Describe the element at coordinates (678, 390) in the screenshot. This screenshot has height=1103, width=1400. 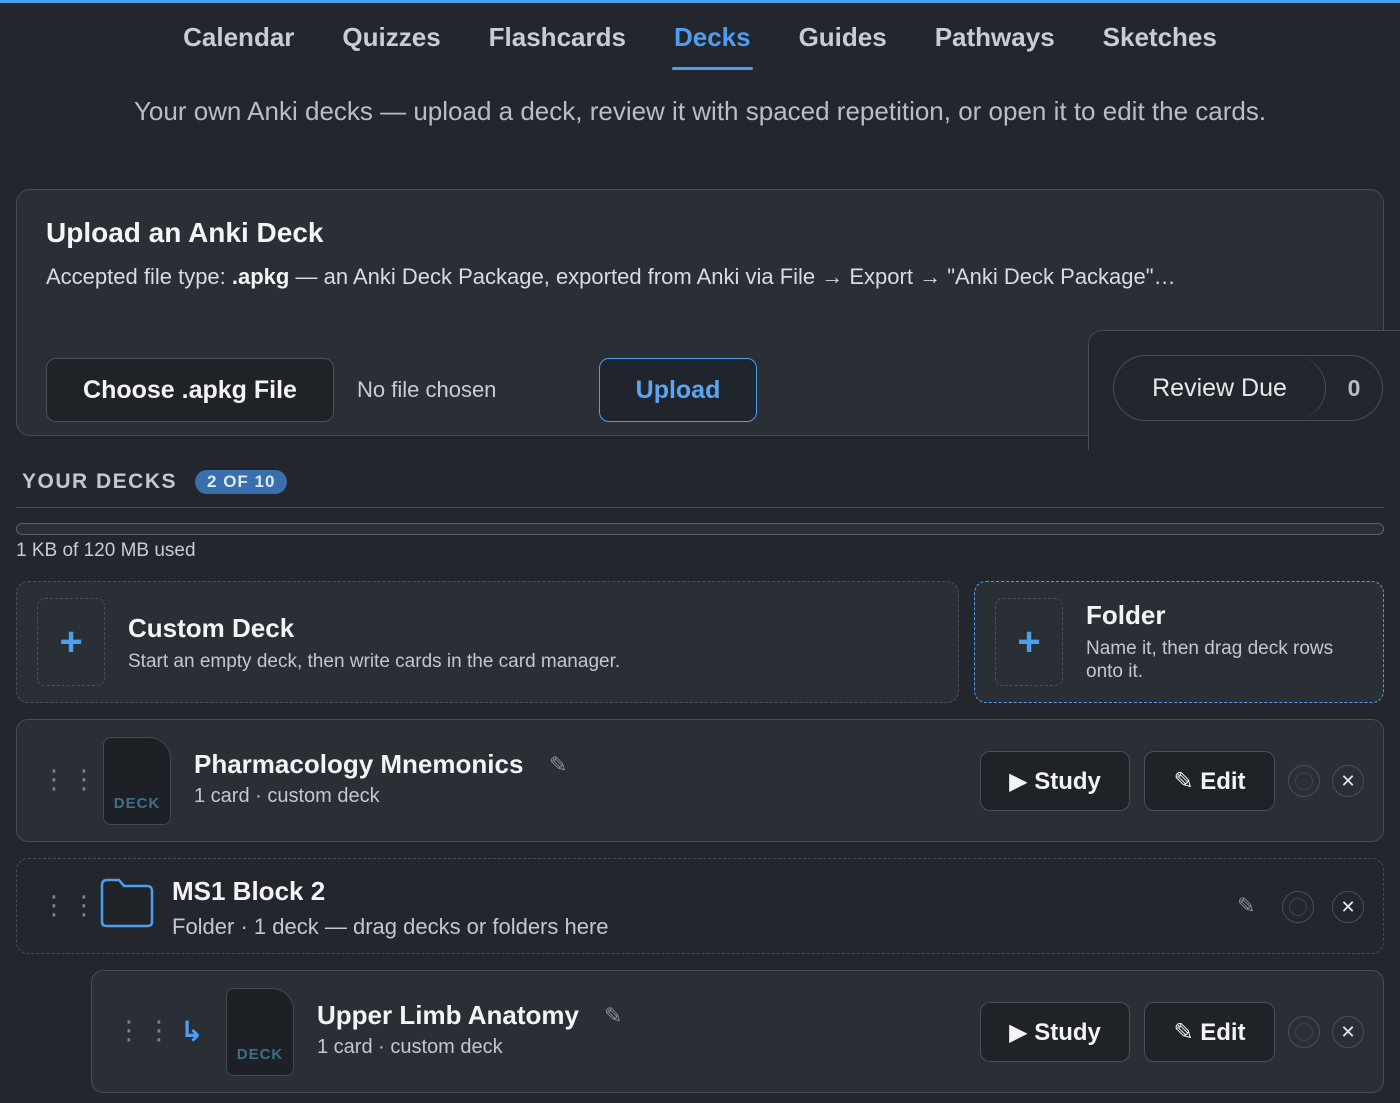
I see `upload-button: Upload` at that location.